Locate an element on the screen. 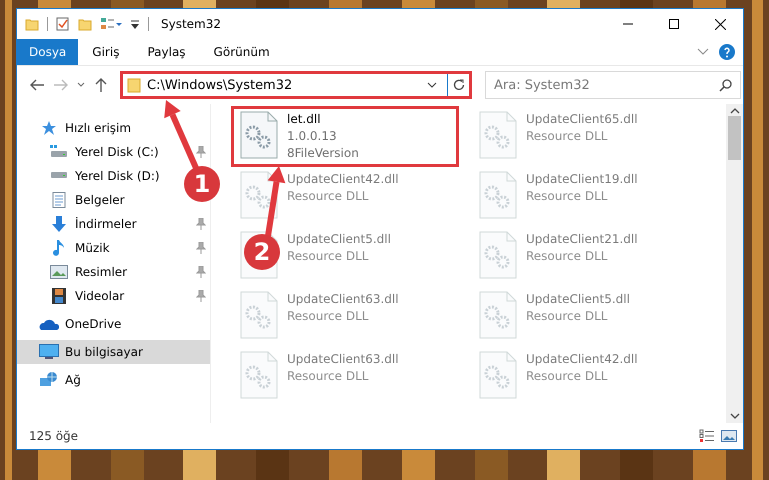 Image resolution: width=769 pixels, height=480 pixels. cloud-icon is located at coordinates (49, 324).